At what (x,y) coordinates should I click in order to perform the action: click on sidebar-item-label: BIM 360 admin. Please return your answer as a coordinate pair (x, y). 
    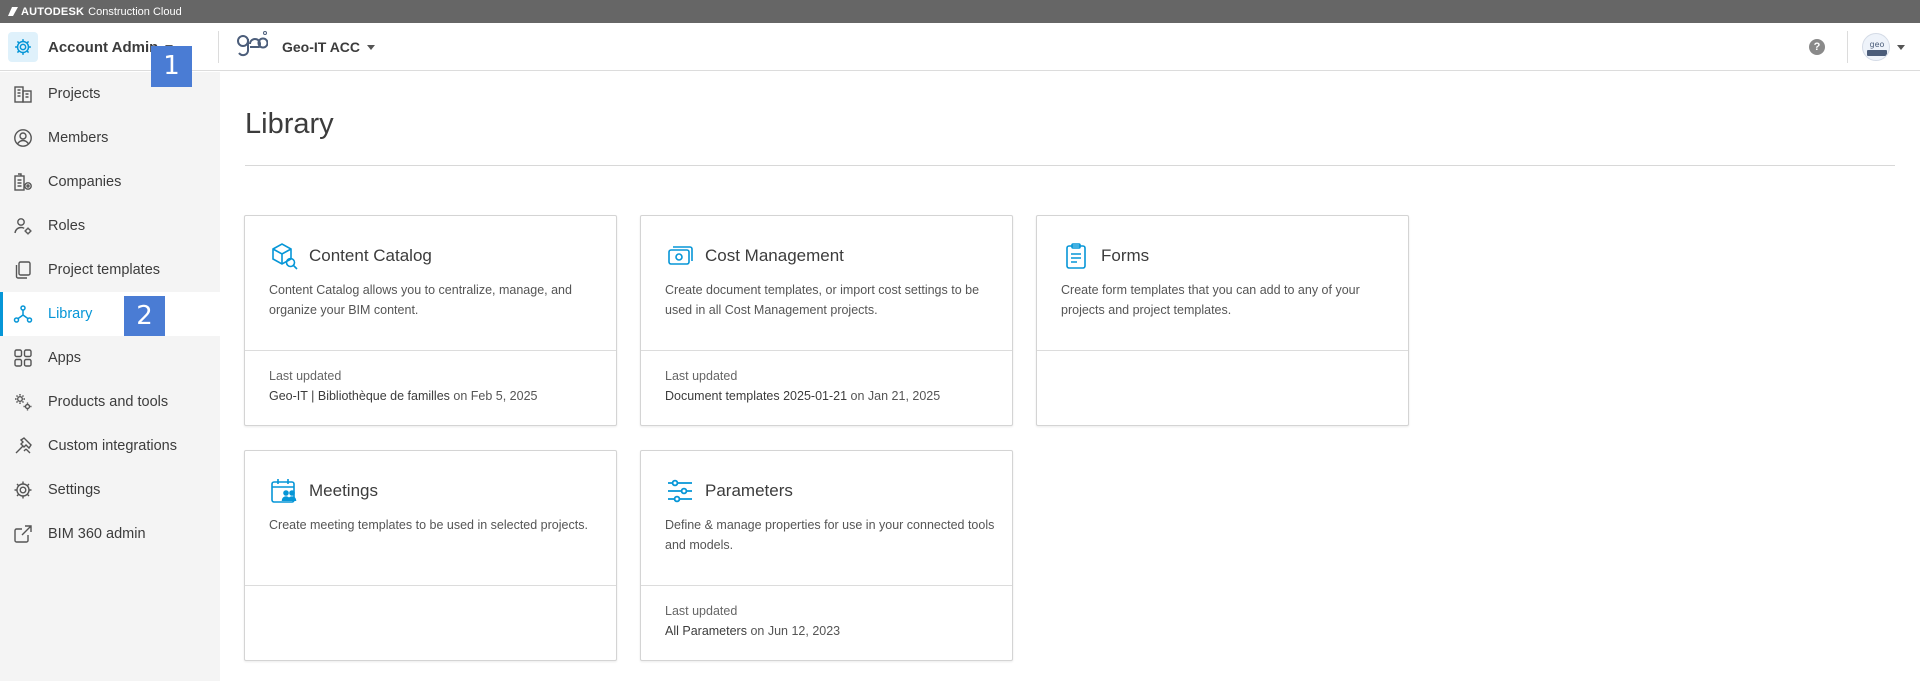
    Looking at the image, I should click on (97, 534).